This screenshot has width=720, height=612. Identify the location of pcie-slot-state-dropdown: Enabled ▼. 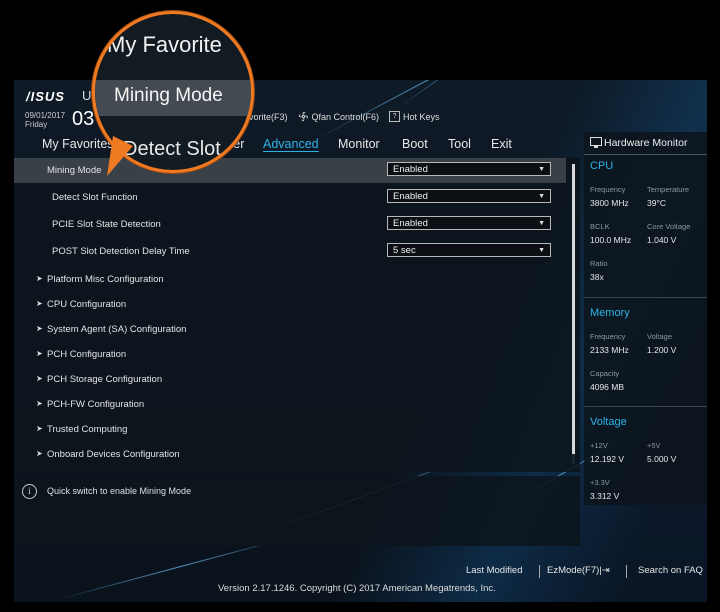
(469, 223).